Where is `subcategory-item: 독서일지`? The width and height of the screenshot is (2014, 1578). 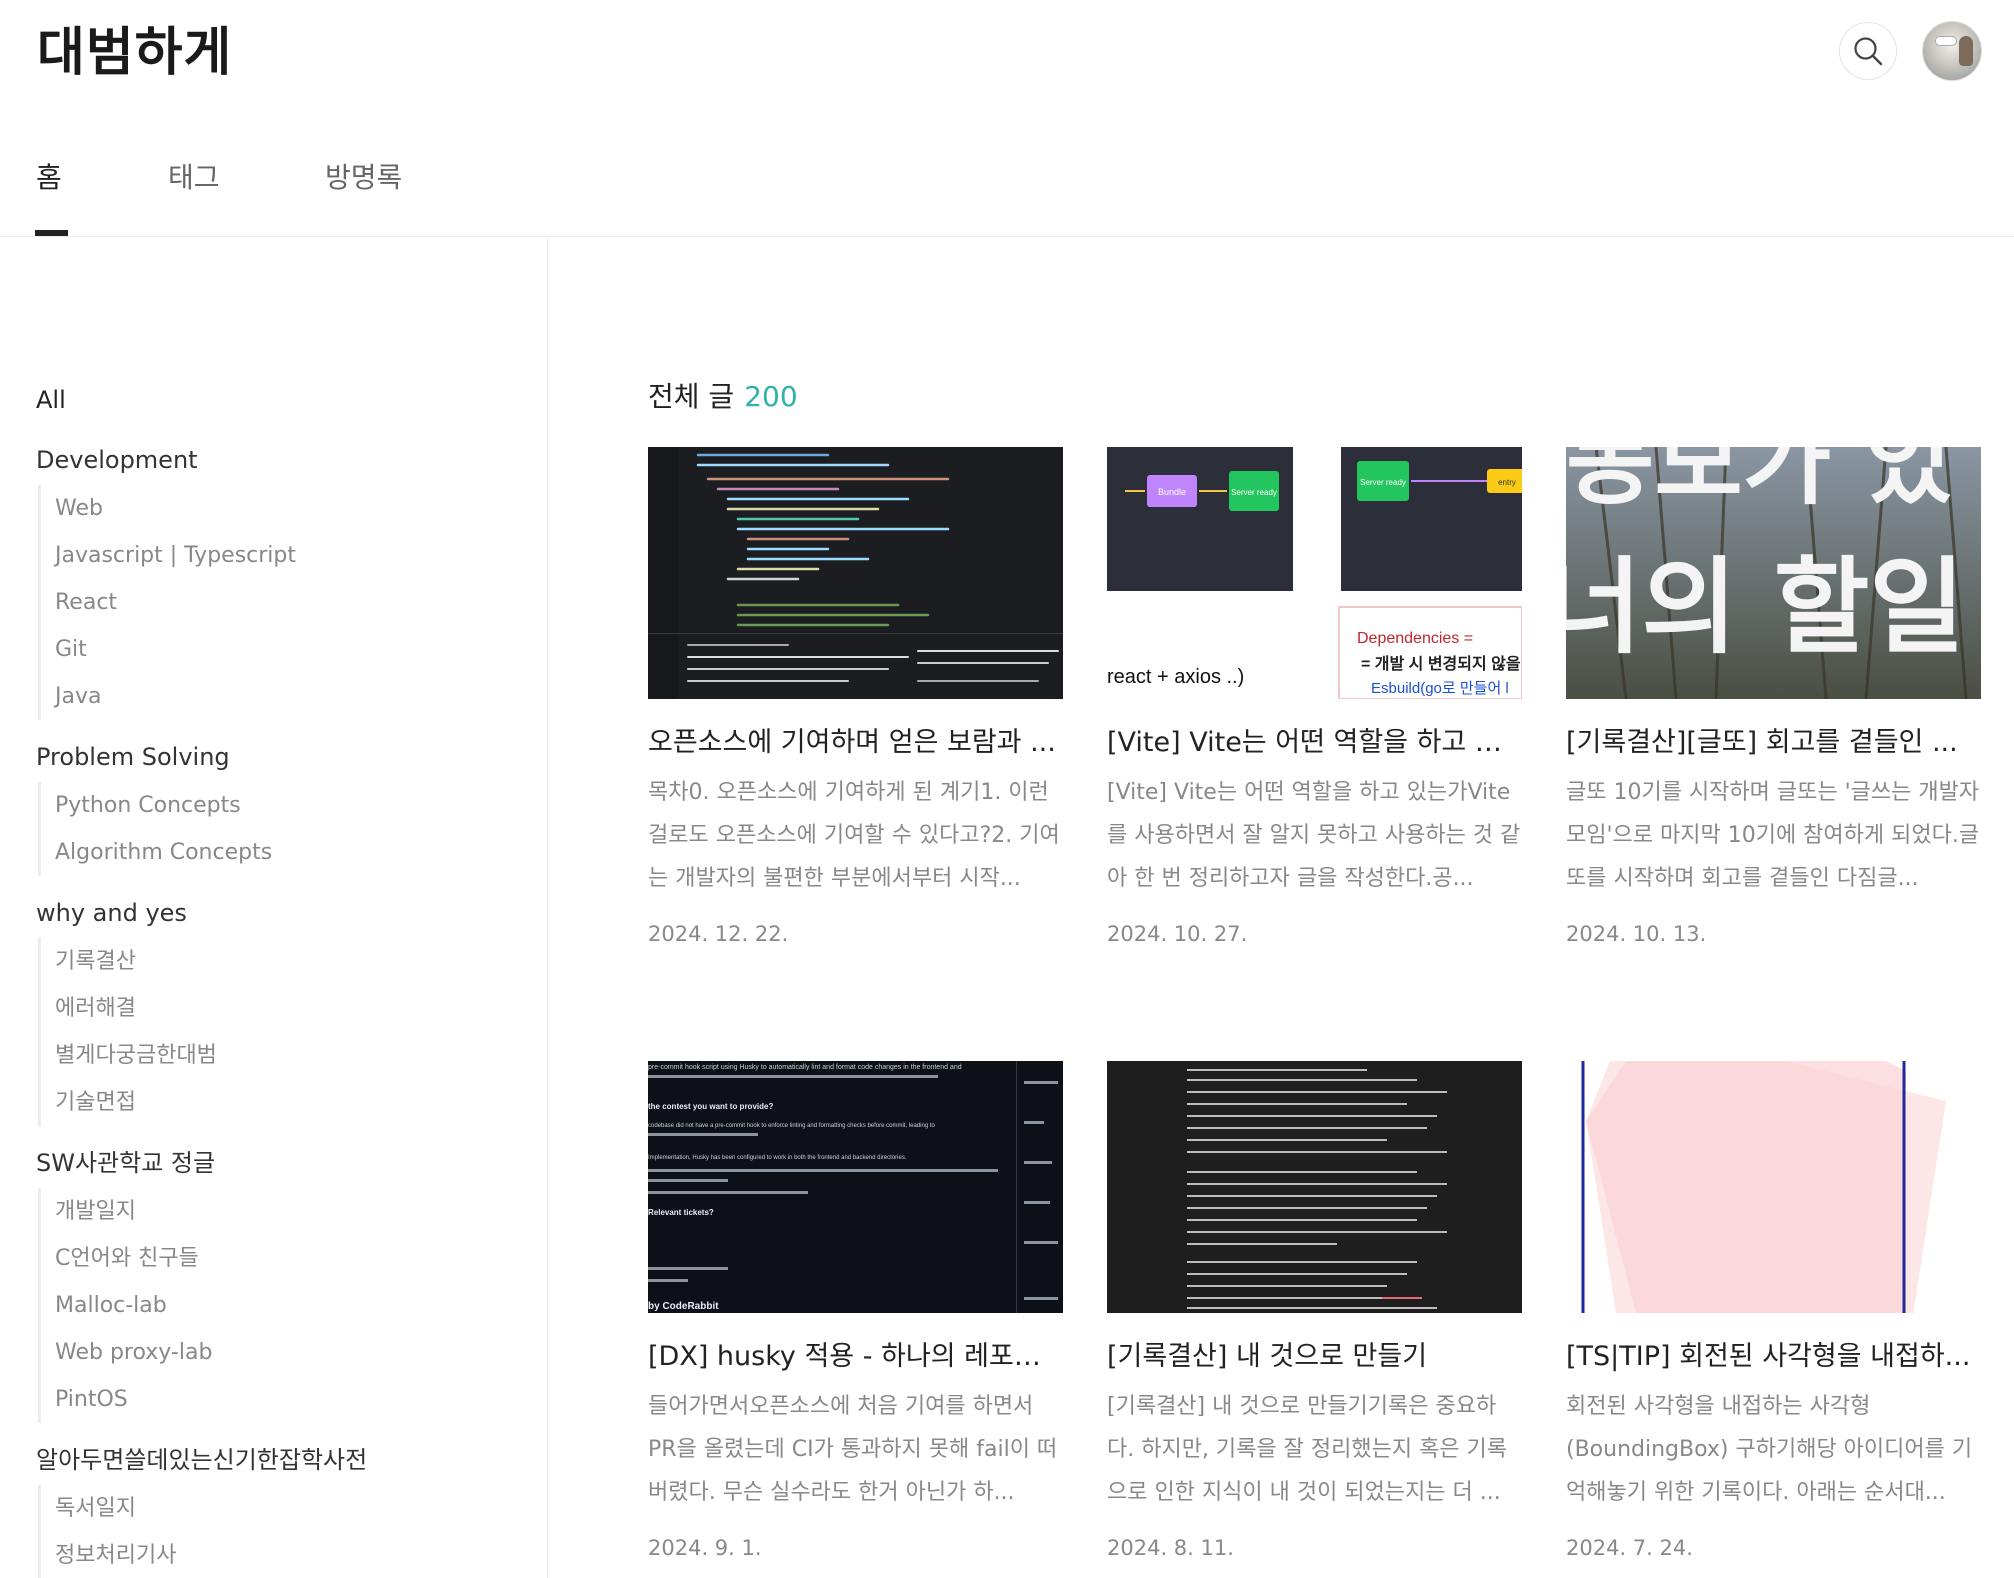 subcategory-item: 독서일지 is located at coordinates (211, 1508).